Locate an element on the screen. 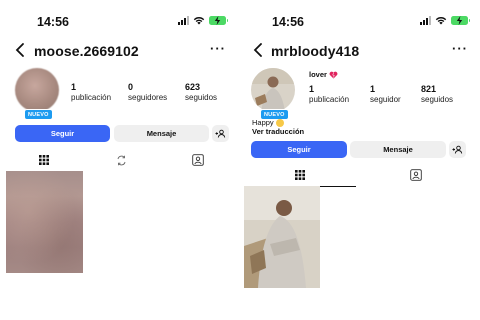  profile-username: moose.2669102 is located at coordinates (86, 51).